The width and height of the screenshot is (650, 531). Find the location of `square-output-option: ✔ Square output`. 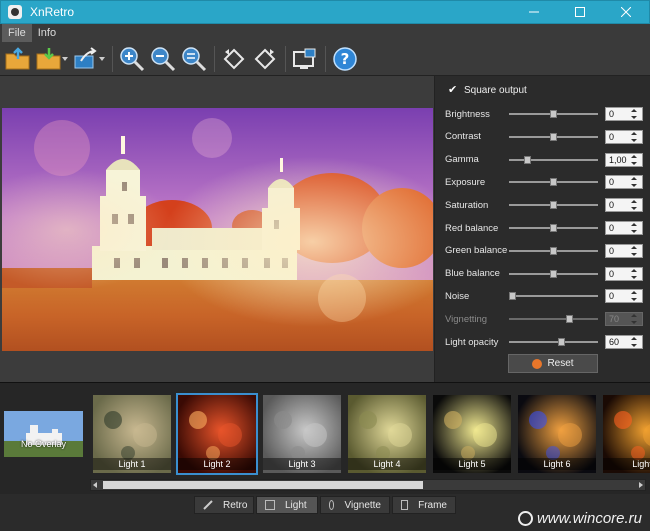

square-output-option: ✔ Square output is located at coordinates (487, 91).